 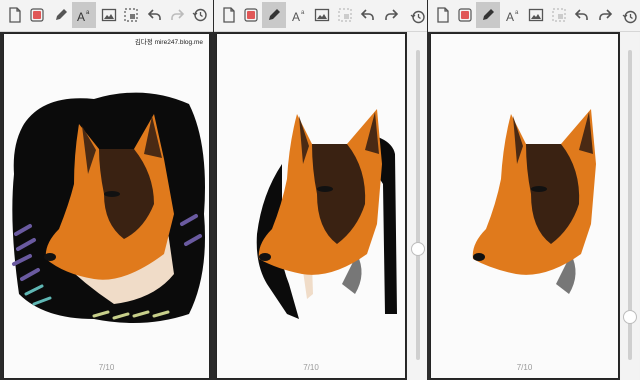 What do you see at coordinates (168, 42) in the screenshot?
I see `author-credit: 김다정 mire247.blog.me` at bounding box center [168, 42].